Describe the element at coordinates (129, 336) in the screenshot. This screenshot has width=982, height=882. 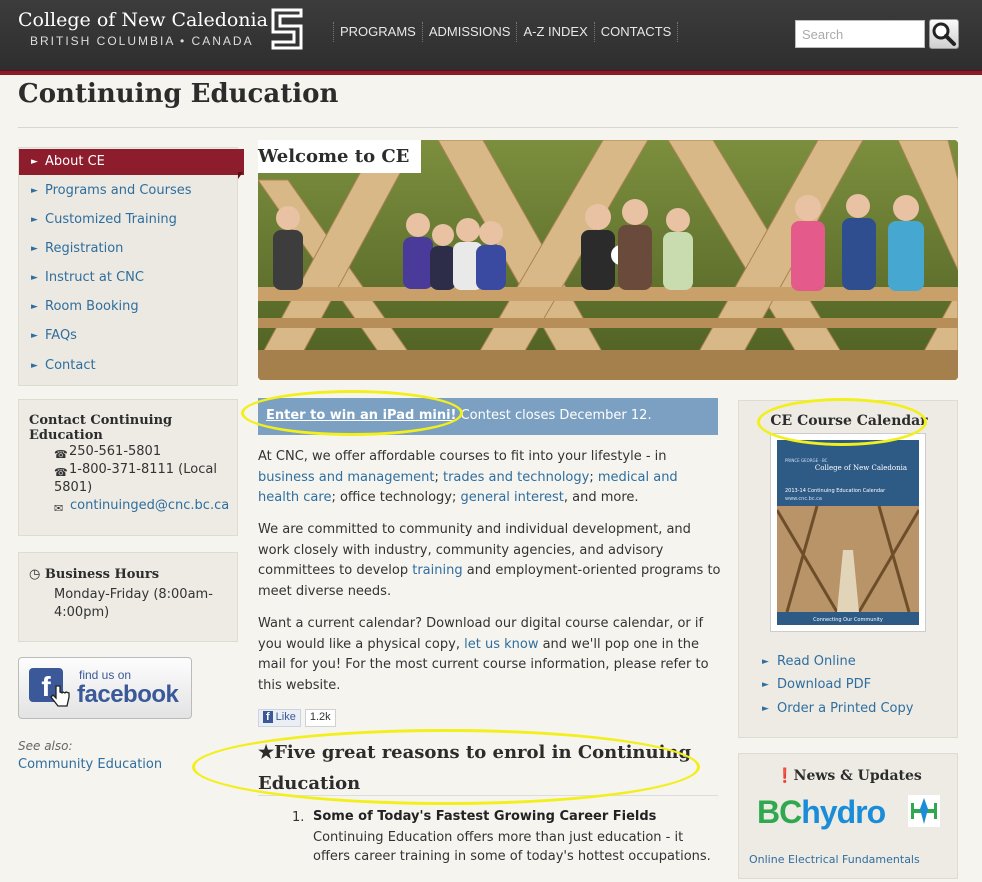
I see `sidebar-item-faqs: ► FAQs` at that location.